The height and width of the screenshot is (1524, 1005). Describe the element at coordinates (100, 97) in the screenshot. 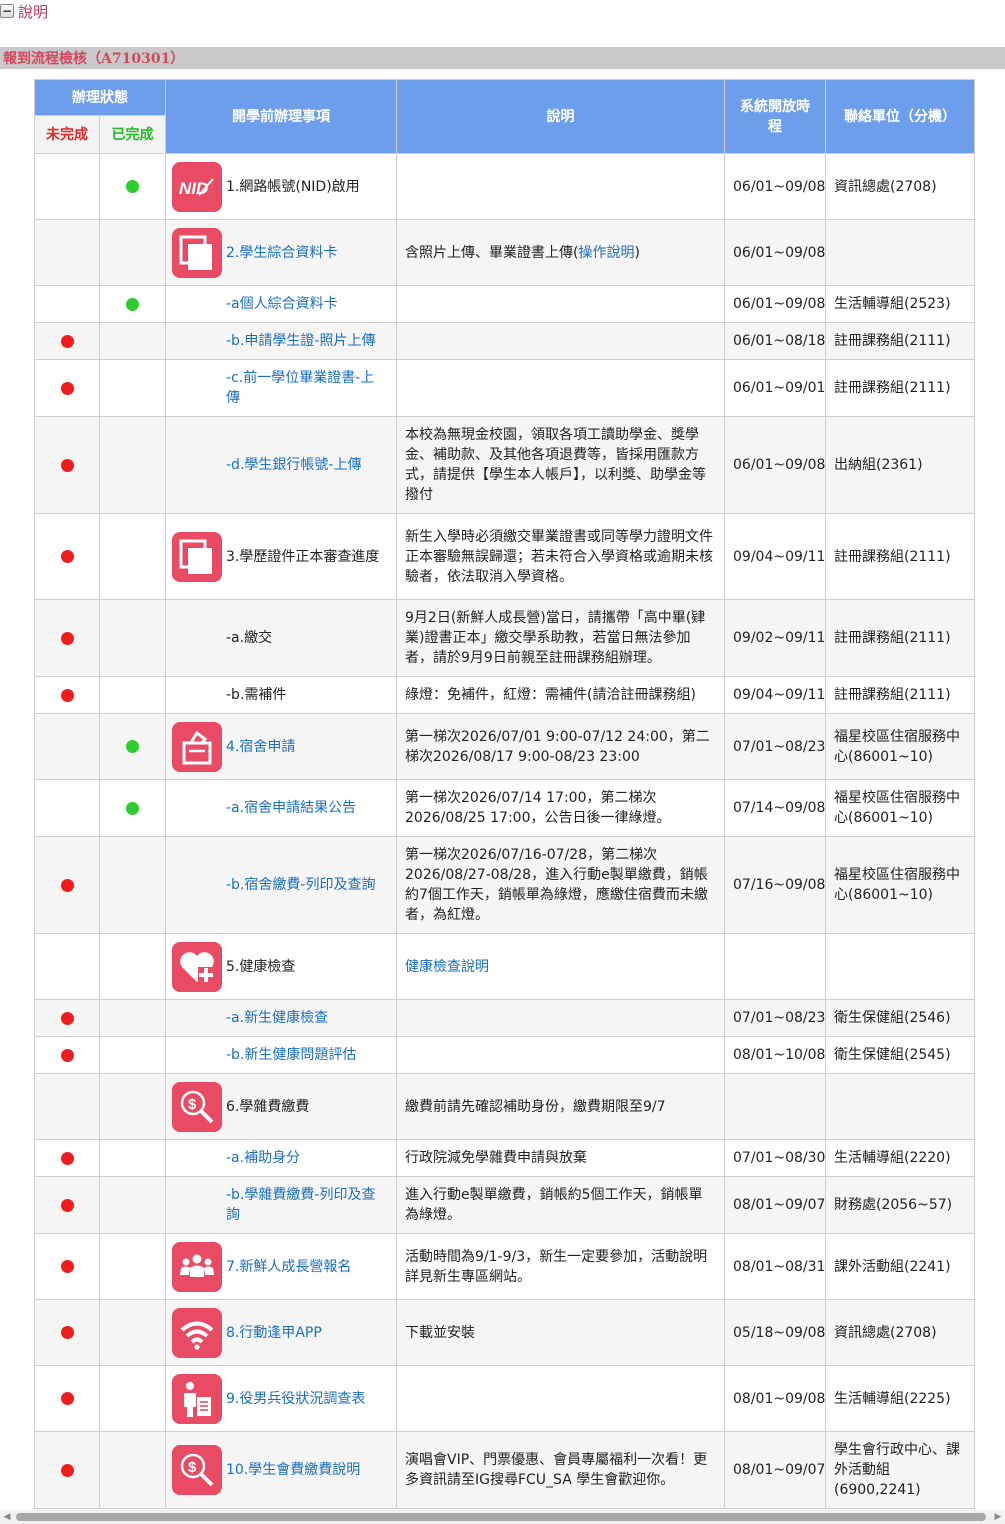

I see `header-status: 辦理狀態` at that location.